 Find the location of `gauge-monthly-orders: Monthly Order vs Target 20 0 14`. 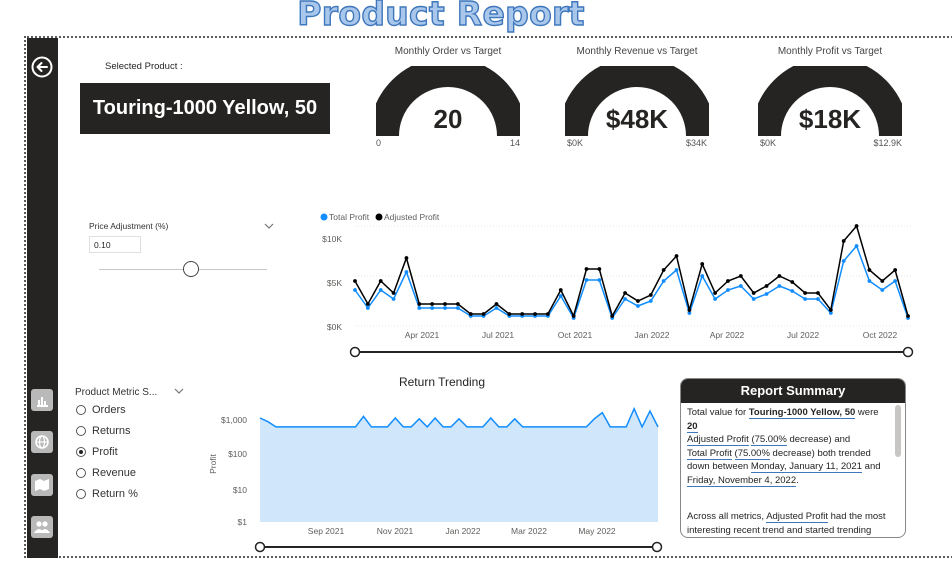

gauge-monthly-orders: Monthly Order vs Target 20 0 14 is located at coordinates (448, 101).